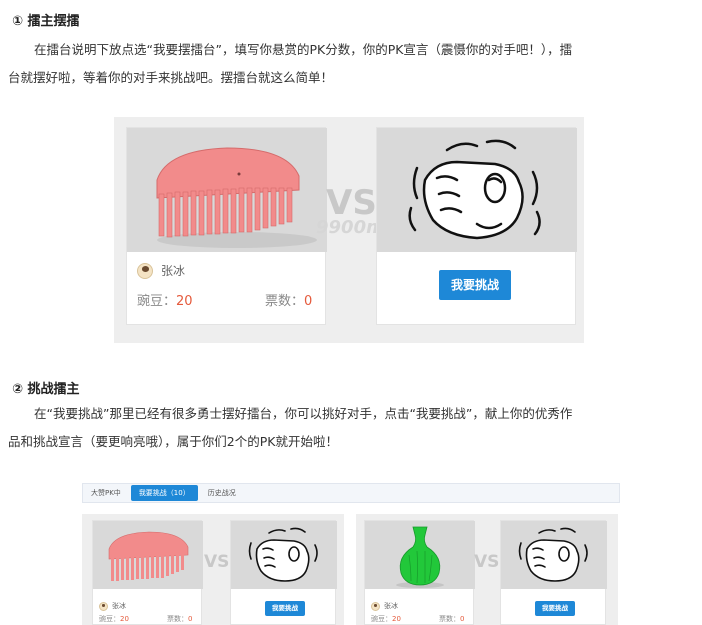 This screenshot has height=625, width=702. Describe the element at coordinates (106, 493) in the screenshot. I see `tab-hot-pk: 大赞PK中` at that location.